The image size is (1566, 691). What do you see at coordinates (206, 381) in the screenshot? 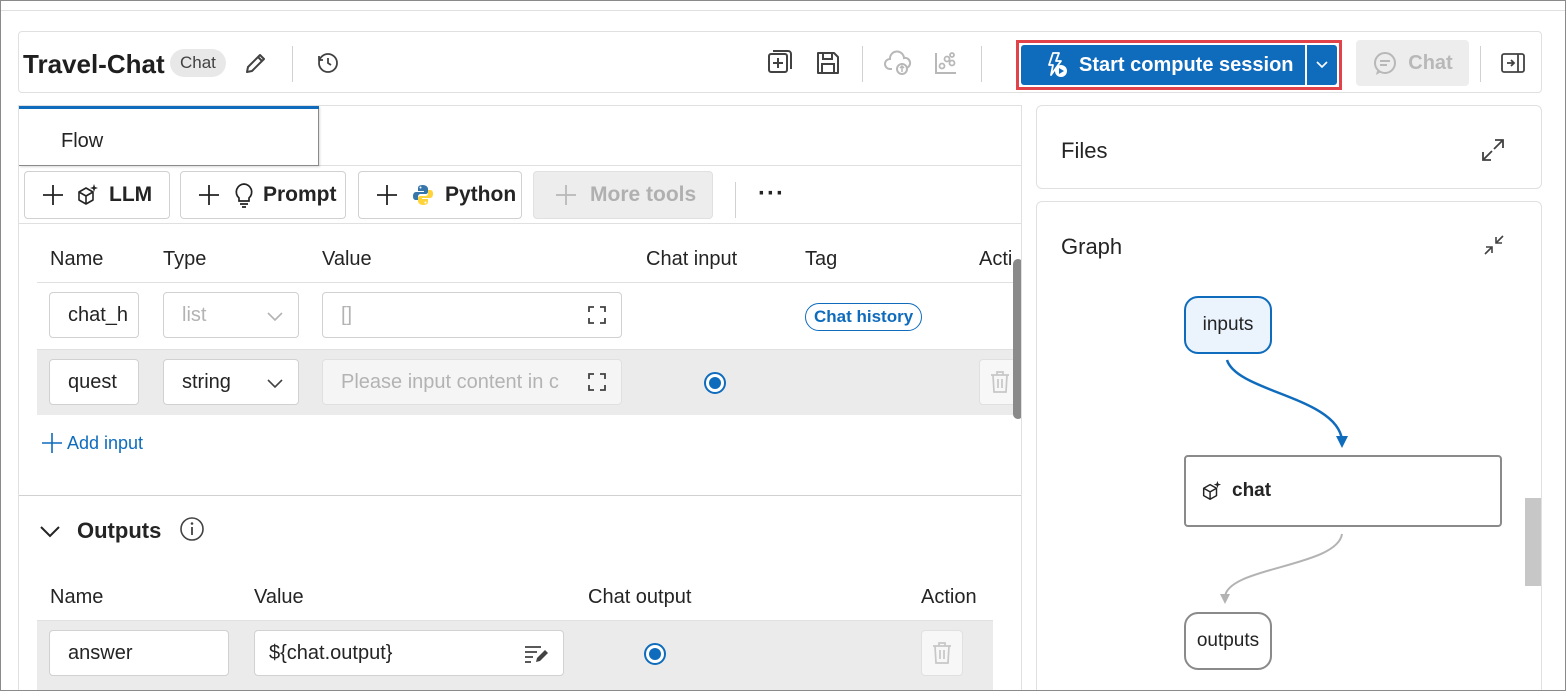
I see `input-type-value: string` at bounding box center [206, 381].